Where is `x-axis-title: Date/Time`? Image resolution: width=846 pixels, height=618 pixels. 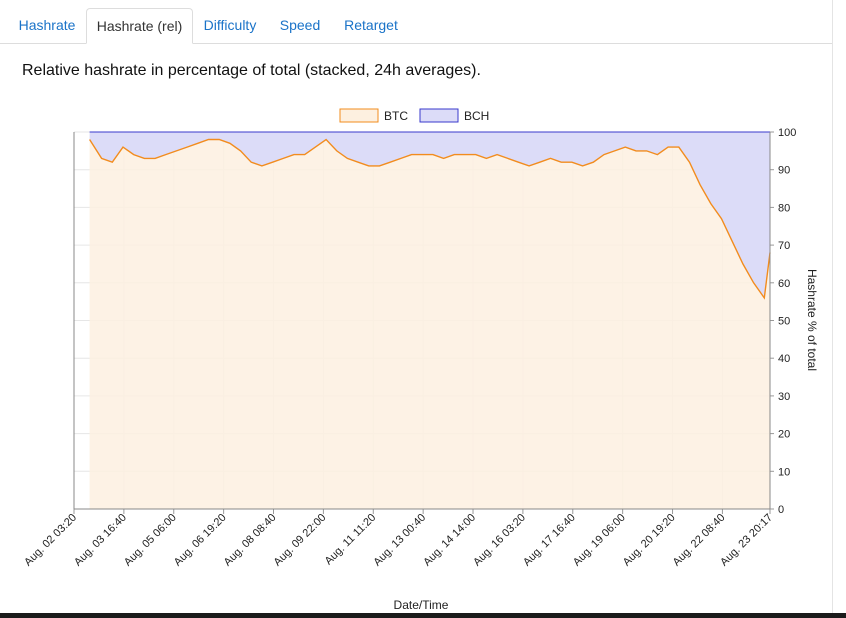
x-axis-title: Date/Time is located at coordinates (421, 605).